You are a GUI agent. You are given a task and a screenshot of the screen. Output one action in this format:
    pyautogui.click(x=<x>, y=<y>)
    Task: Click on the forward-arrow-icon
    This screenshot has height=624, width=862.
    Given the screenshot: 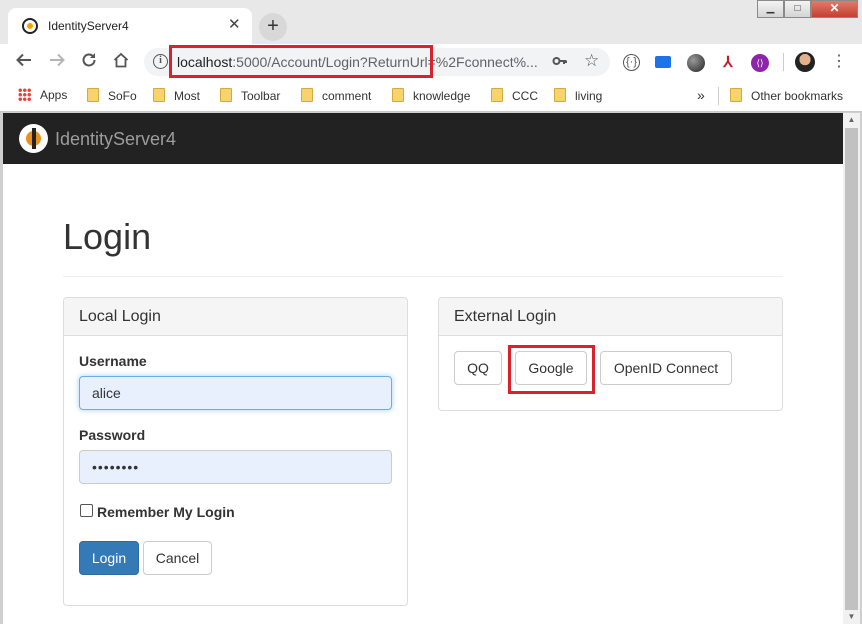 What is the action you would take?
    pyautogui.click(x=57, y=62)
    